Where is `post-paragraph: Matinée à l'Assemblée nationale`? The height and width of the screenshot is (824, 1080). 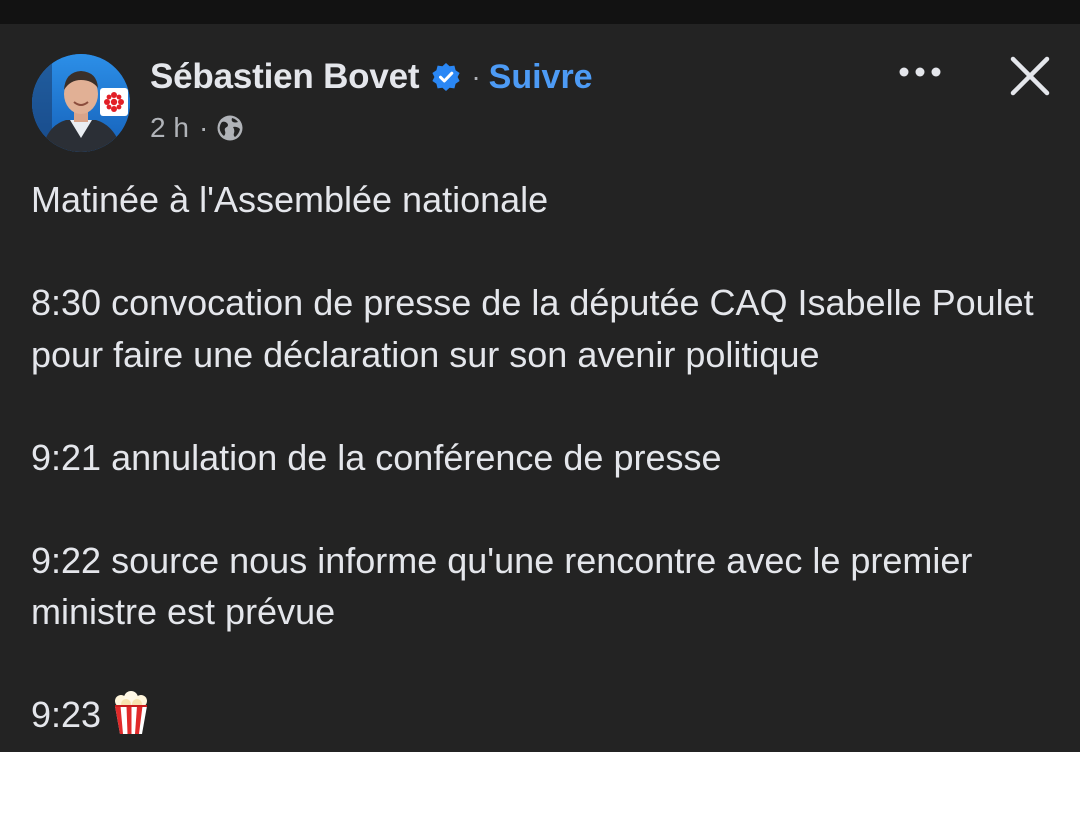 post-paragraph: Matinée à l'Assemblée nationale is located at coordinates (290, 199).